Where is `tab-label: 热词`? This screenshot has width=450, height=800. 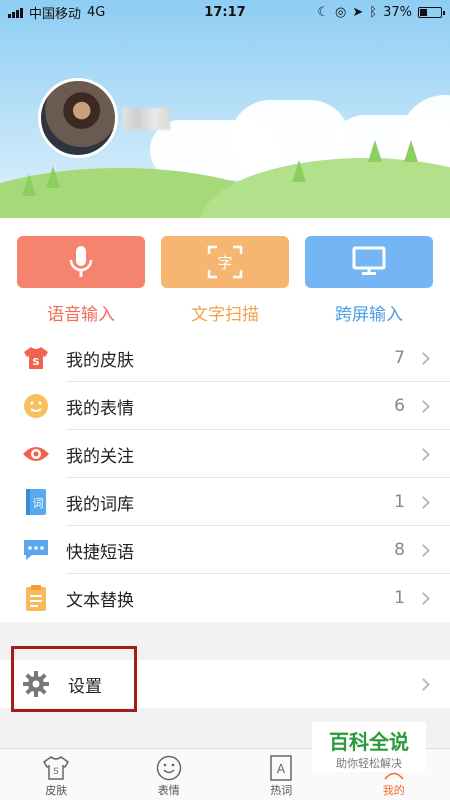 tab-label: 热词 is located at coordinates (281, 790).